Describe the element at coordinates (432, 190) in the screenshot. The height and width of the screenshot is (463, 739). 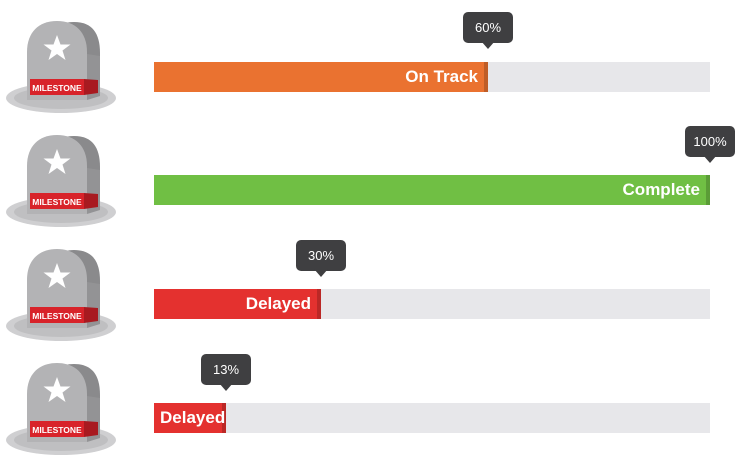
I see `progress-track: Complete` at that location.